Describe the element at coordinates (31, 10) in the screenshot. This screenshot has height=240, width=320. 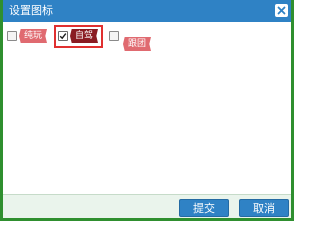
I see `dialog-title: 设置图标` at that location.